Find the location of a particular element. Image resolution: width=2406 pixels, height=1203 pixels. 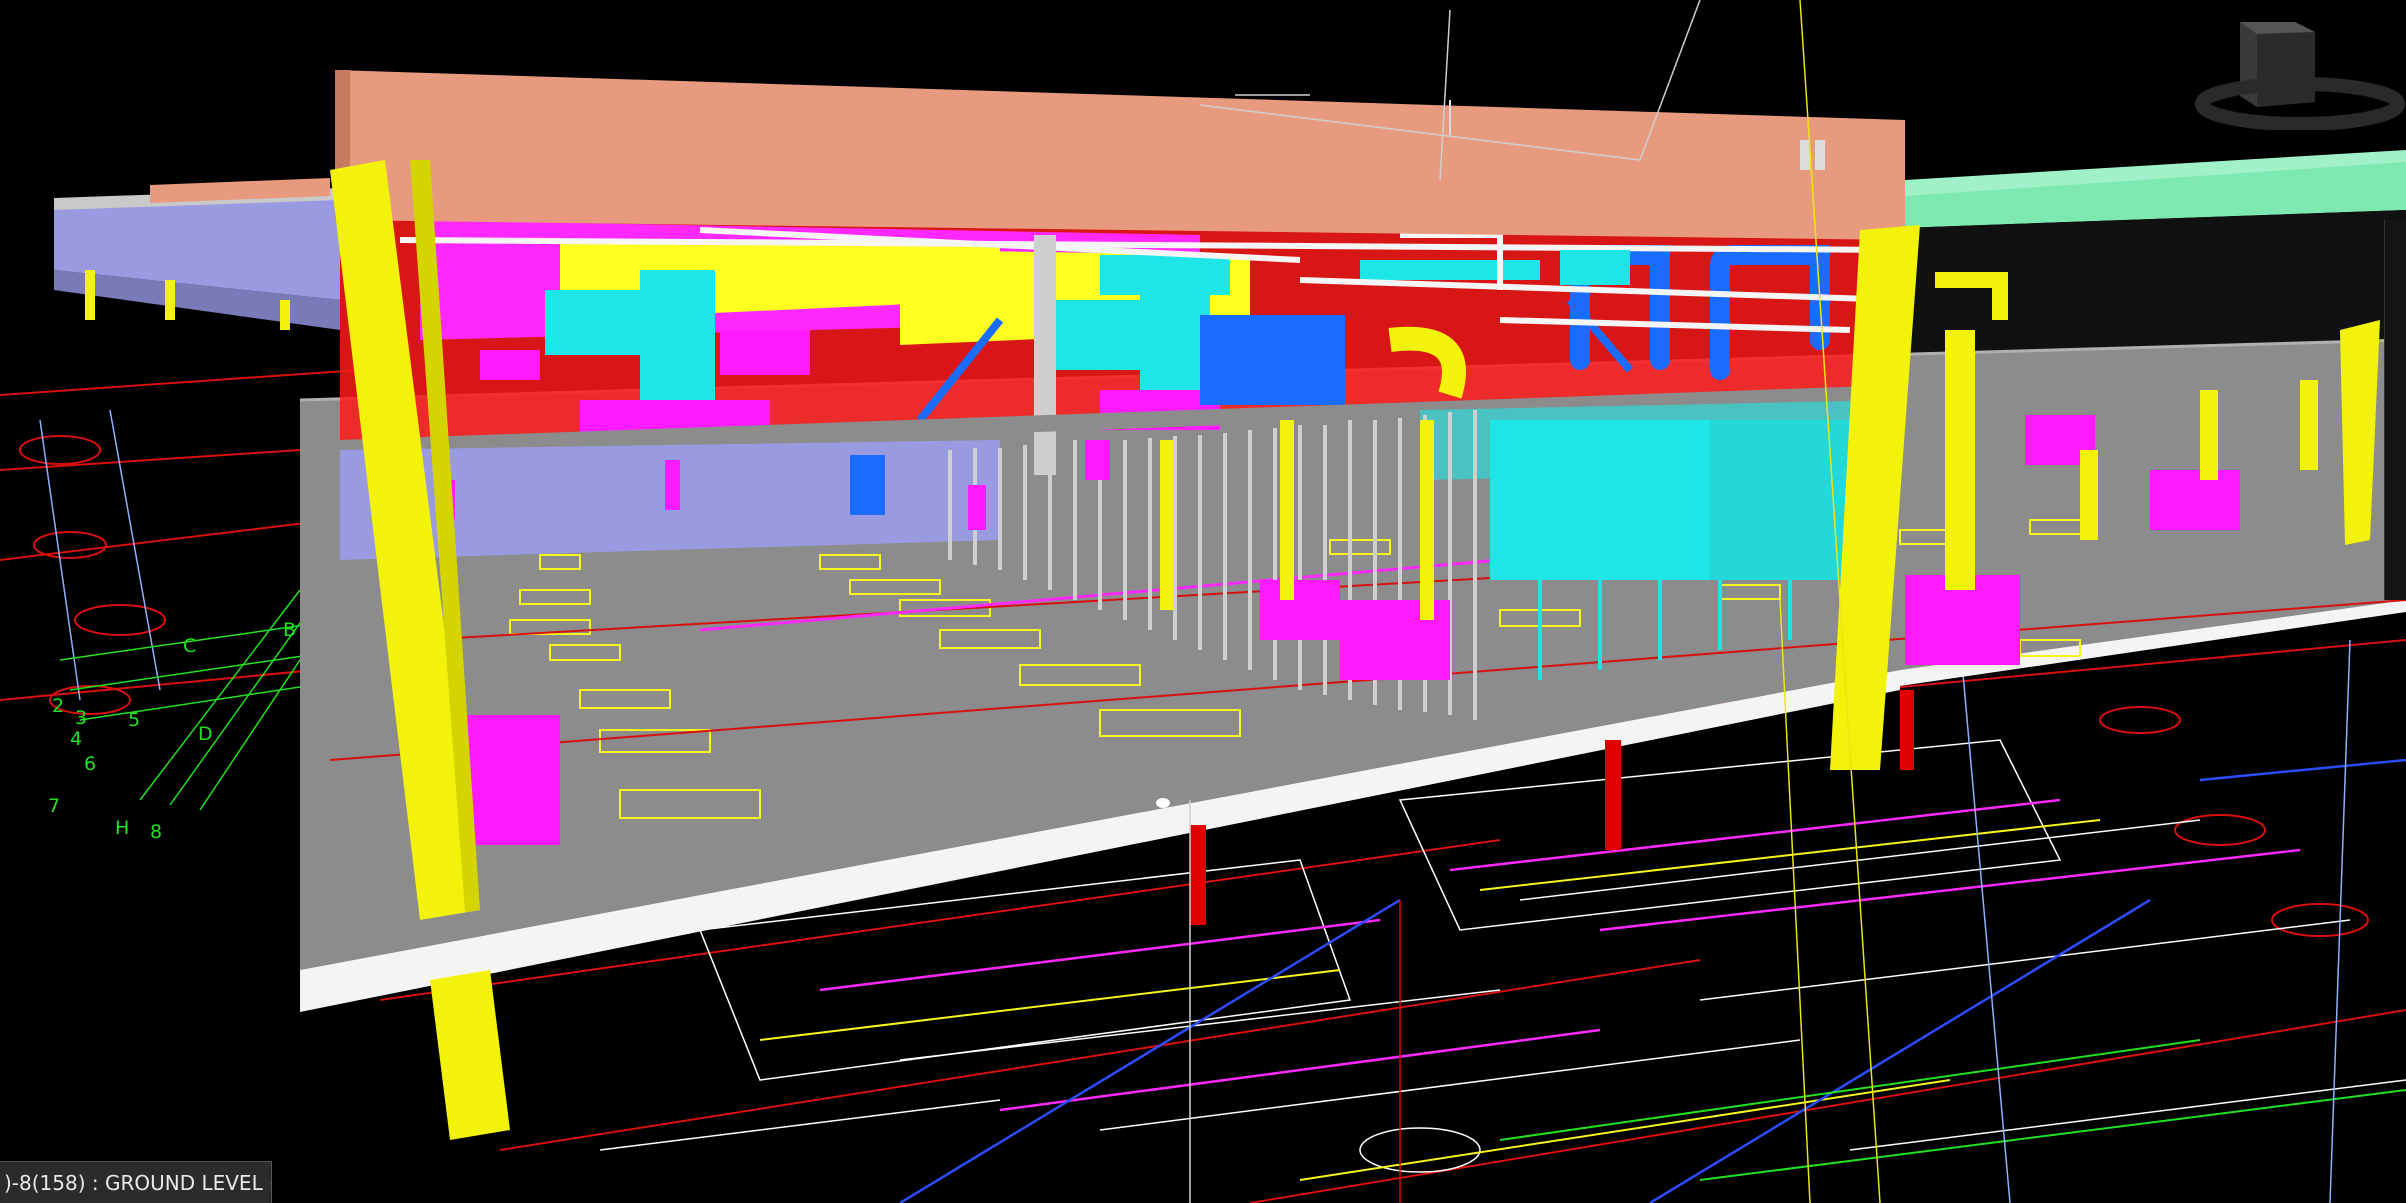

grid-label-c: C is located at coordinates (189, 646).